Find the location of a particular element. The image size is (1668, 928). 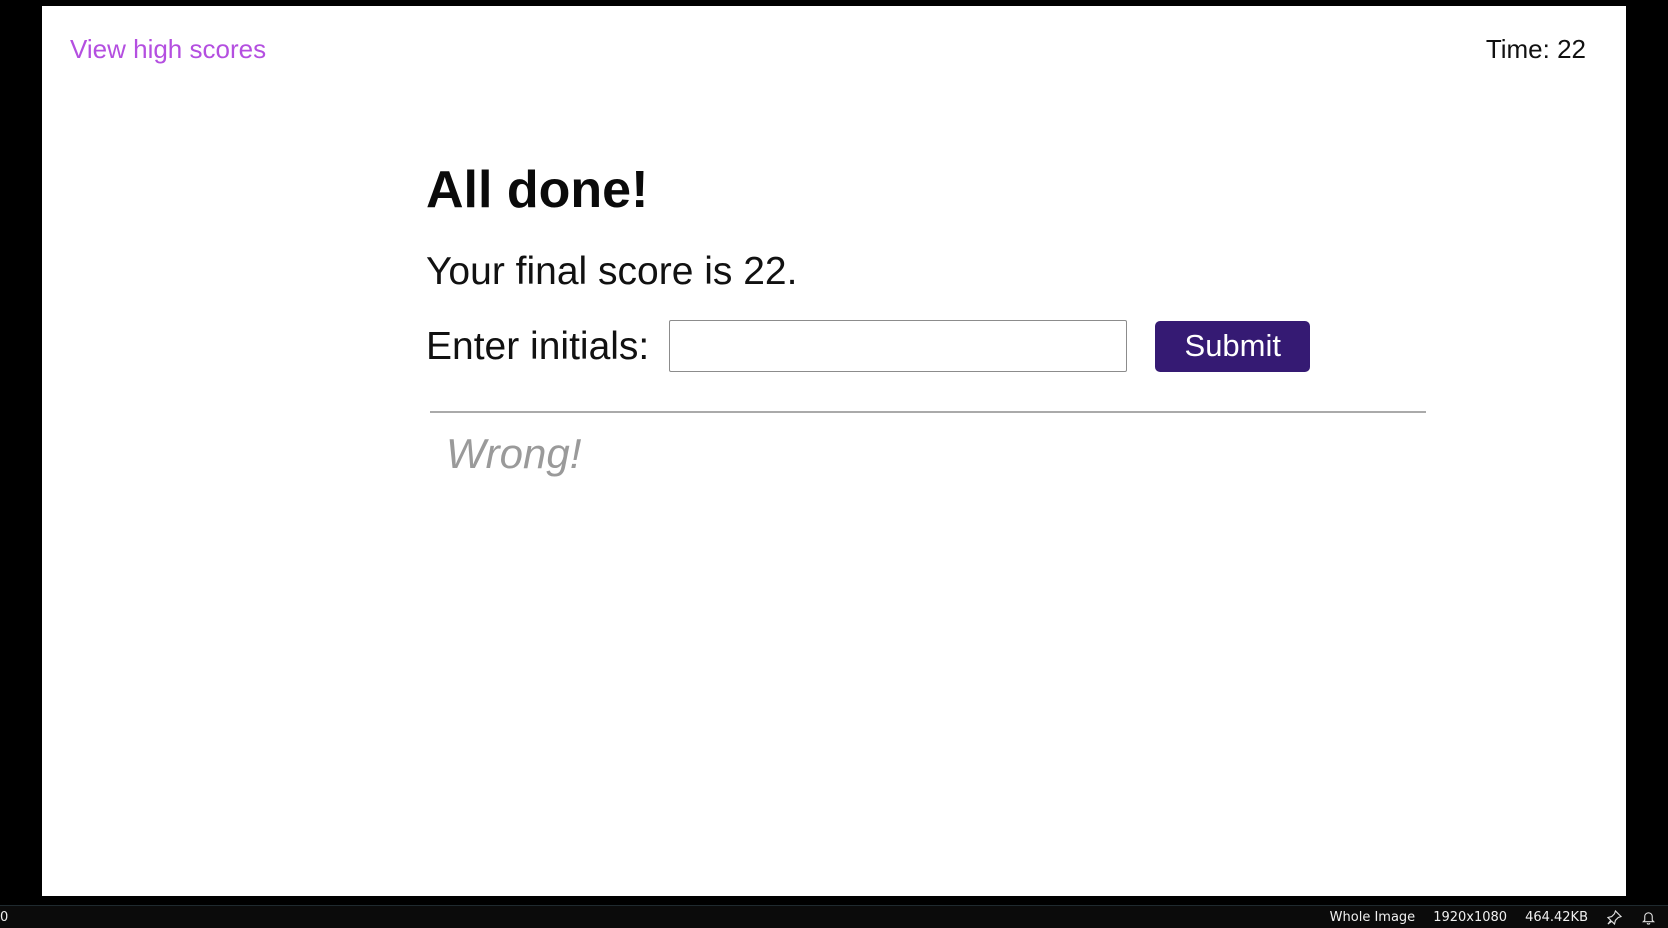

initials-form: Enter initials: Submit is located at coordinates (926, 346).